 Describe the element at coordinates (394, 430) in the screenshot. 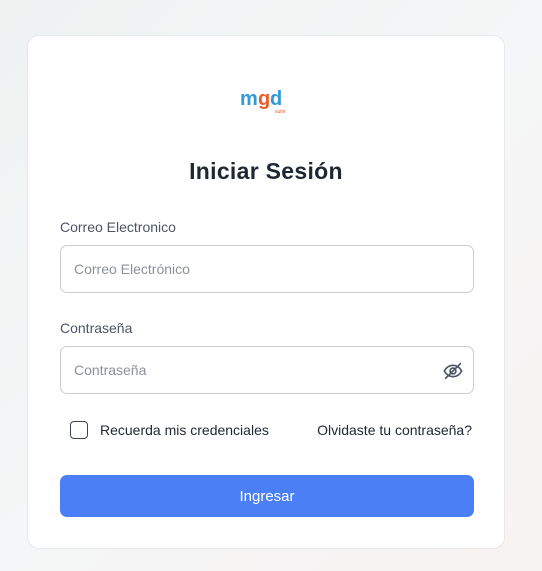

I see `forgot-password-link: Olvidaste tu contraseña?` at that location.